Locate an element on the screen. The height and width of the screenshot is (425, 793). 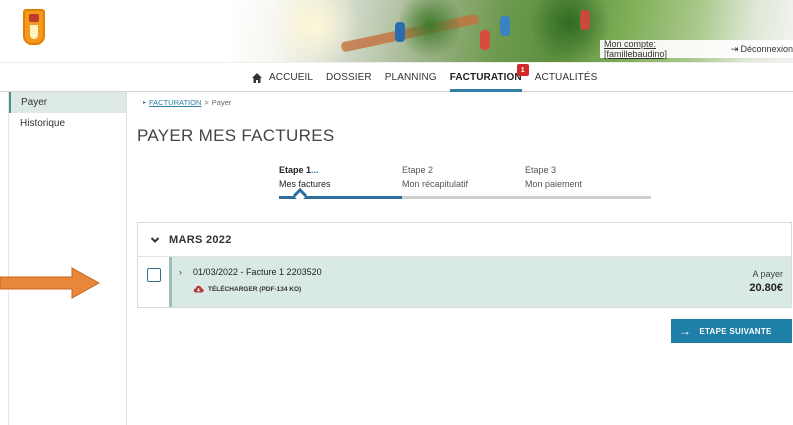
notification-badge: 1 is located at coordinates (522, 70).